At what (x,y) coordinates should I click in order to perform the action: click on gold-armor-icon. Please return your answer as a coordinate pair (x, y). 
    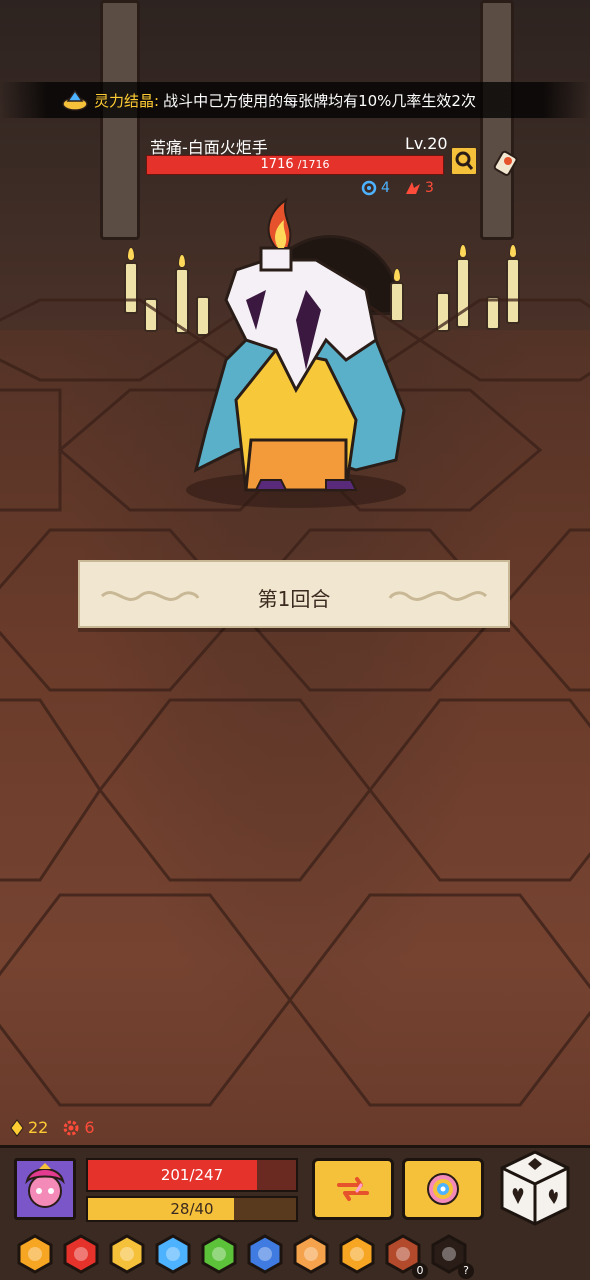
    Looking at the image, I should click on (127, 1254).